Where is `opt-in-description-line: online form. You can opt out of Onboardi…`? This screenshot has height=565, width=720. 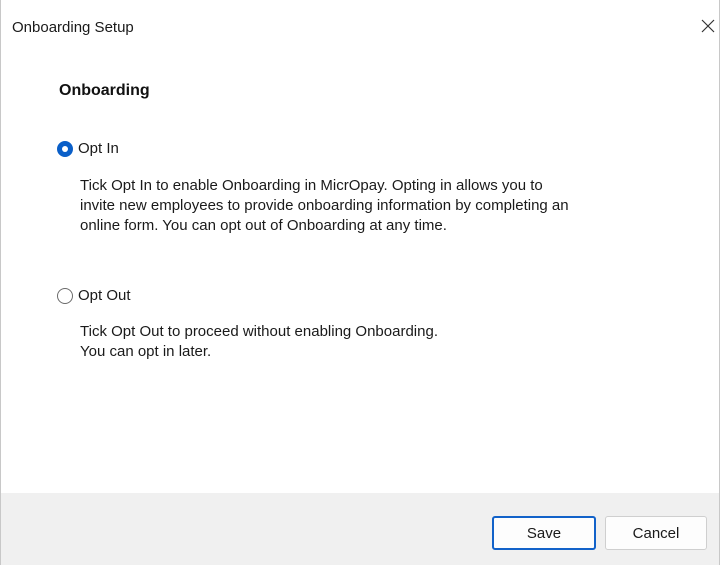 opt-in-description-line: online form. You can opt out of Onboardi… is located at coordinates (263, 225).